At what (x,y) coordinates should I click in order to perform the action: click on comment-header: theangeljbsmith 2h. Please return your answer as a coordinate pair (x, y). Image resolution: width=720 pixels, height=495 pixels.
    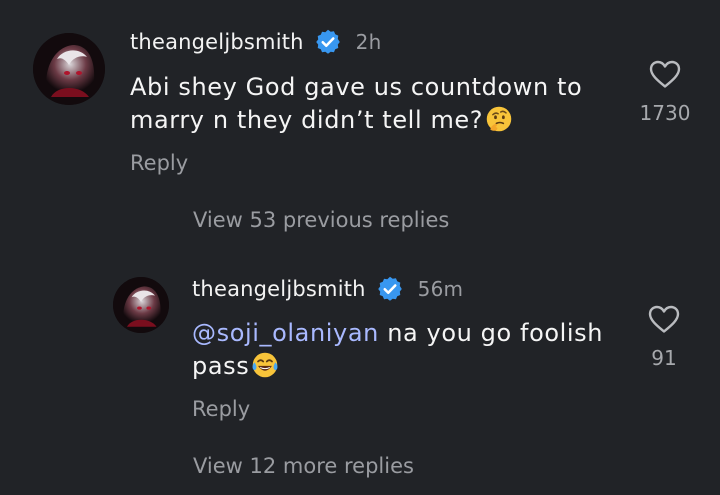
    Looking at the image, I should click on (255, 42).